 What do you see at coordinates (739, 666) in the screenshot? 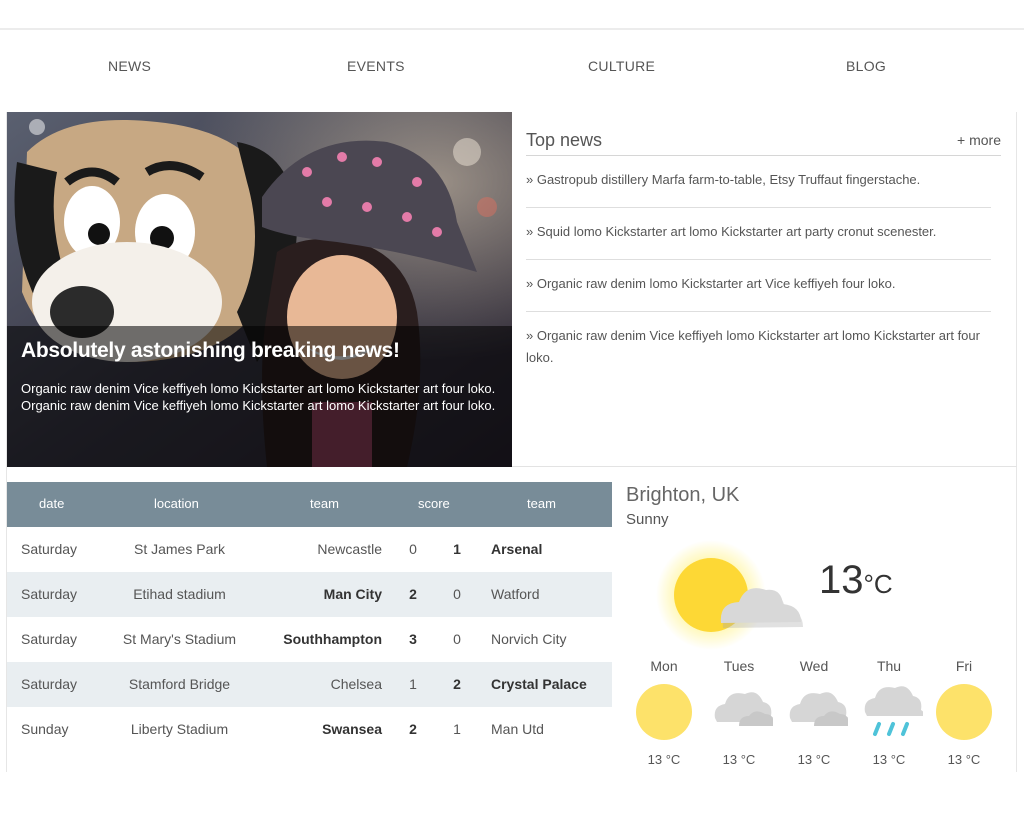
I see `forecast-day: Tues` at bounding box center [739, 666].